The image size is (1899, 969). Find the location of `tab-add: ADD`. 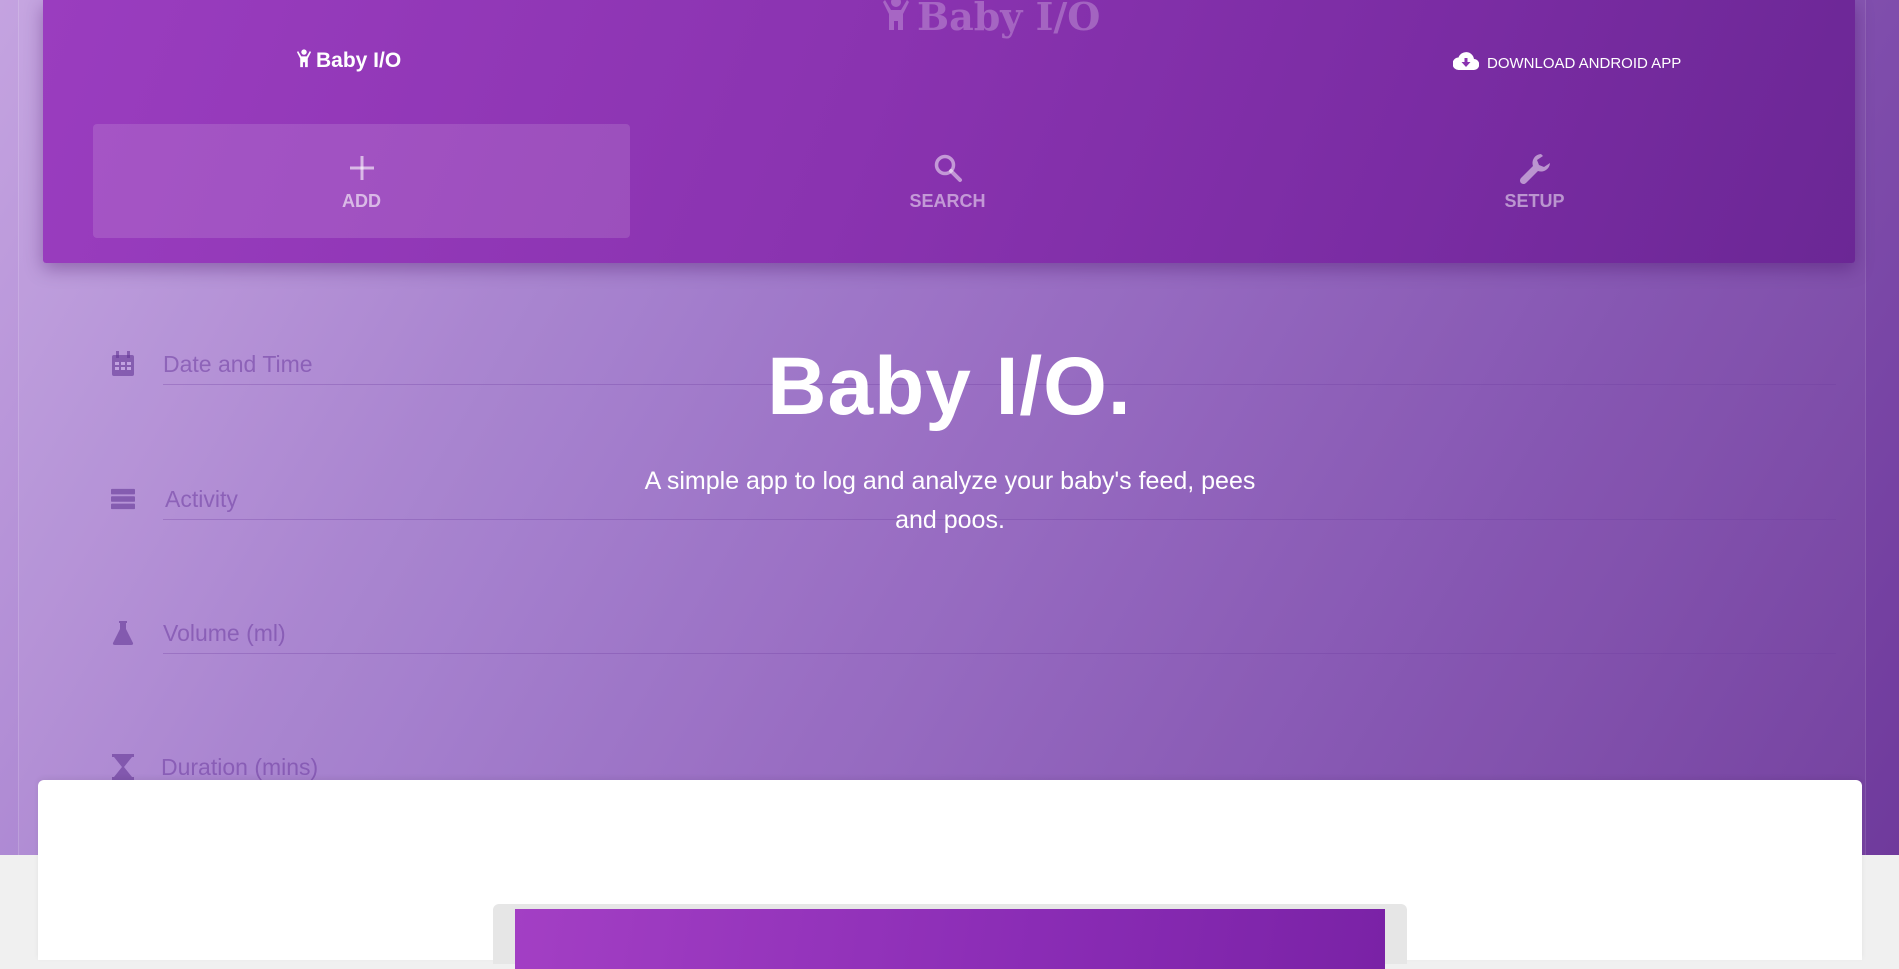

tab-add: ADD is located at coordinates (361, 181).